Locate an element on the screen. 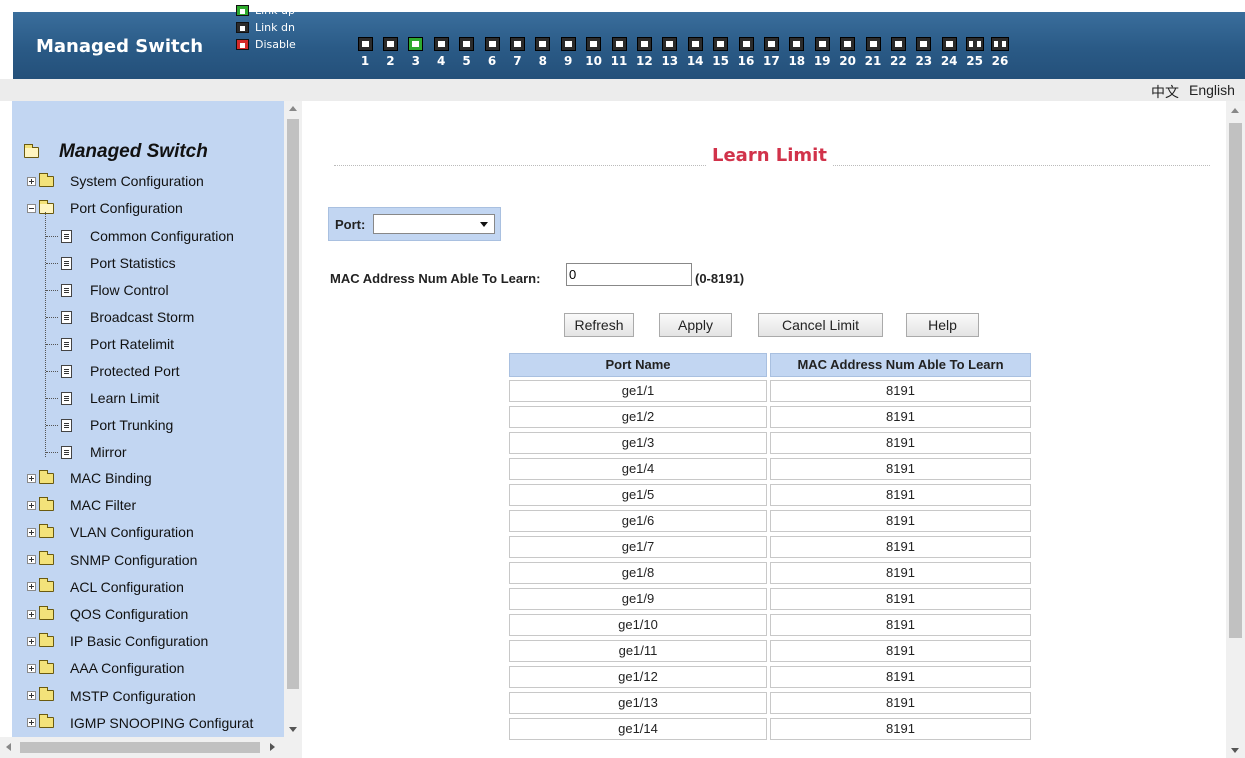 The width and height of the screenshot is (1245, 758). help-button: Help is located at coordinates (942, 325).